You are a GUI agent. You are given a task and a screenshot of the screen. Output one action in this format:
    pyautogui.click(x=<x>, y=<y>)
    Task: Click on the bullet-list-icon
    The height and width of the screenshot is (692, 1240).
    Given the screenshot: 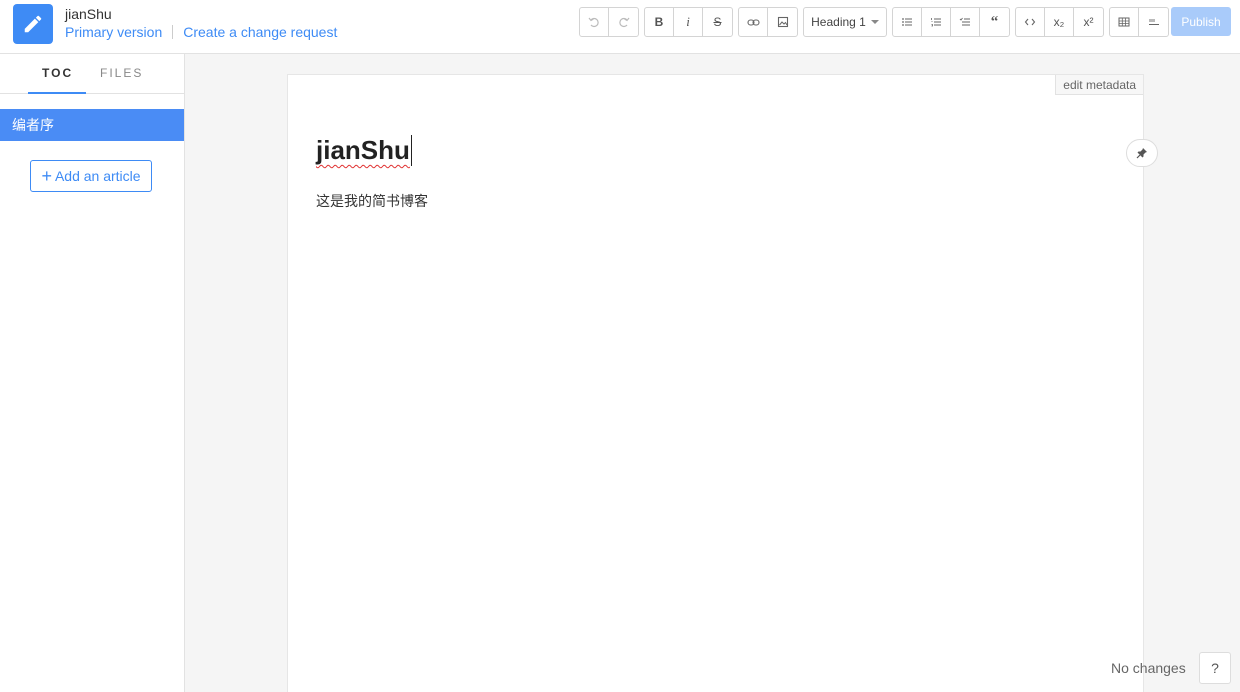 What is the action you would take?
    pyautogui.click(x=907, y=22)
    